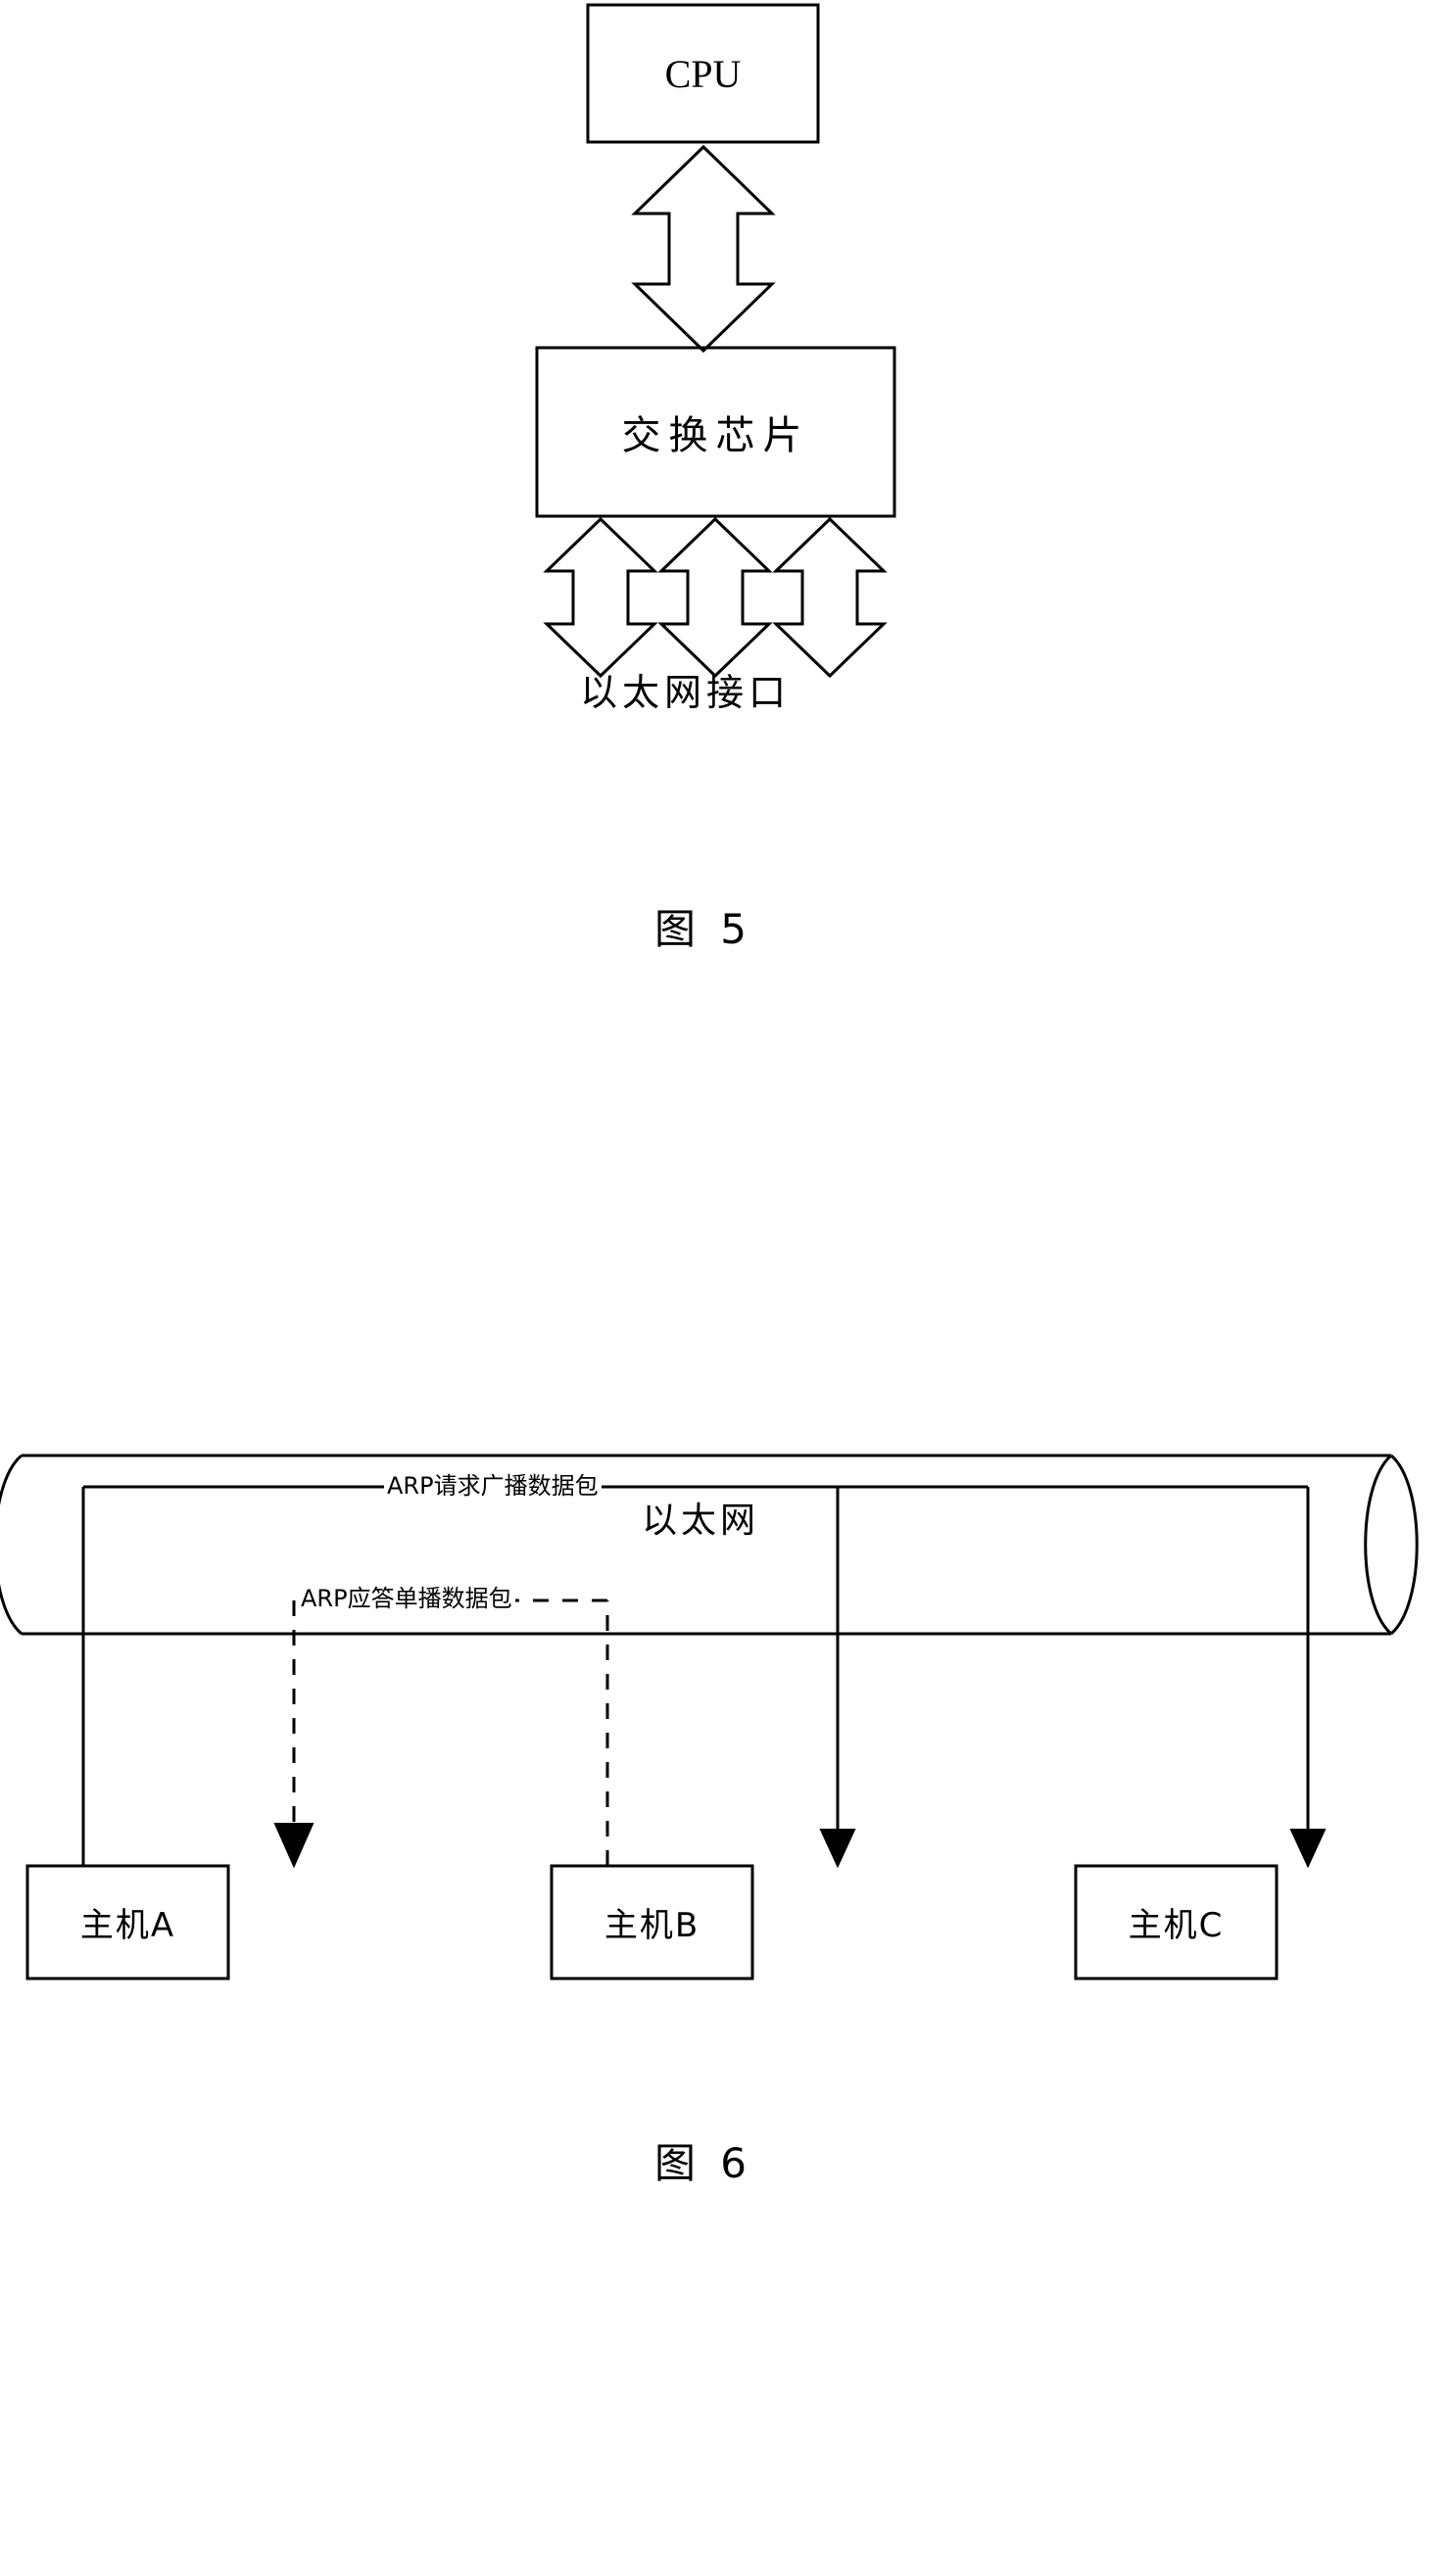 Image resolution: width=1448 pixels, height=2576 pixels. Describe the element at coordinates (686, 693) in the screenshot. I see `ethernet-interface-label: 以太网接口` at that location.